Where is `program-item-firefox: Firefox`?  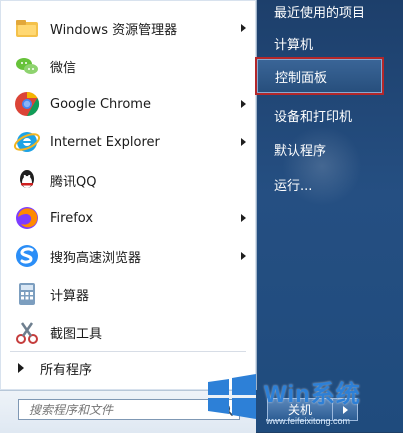 program-item-firefox: Firefox is located at coordinates (131, 218).